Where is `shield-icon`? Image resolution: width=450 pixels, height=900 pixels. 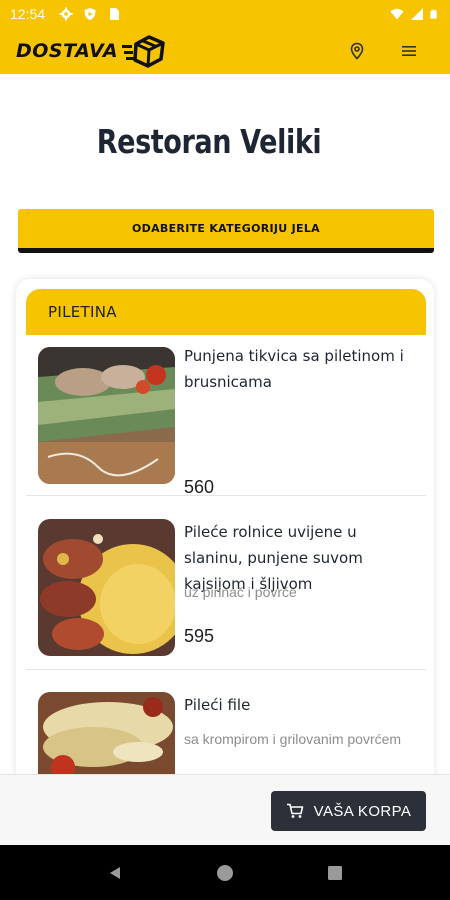 shield-icon is located at coordinates (90, 14).